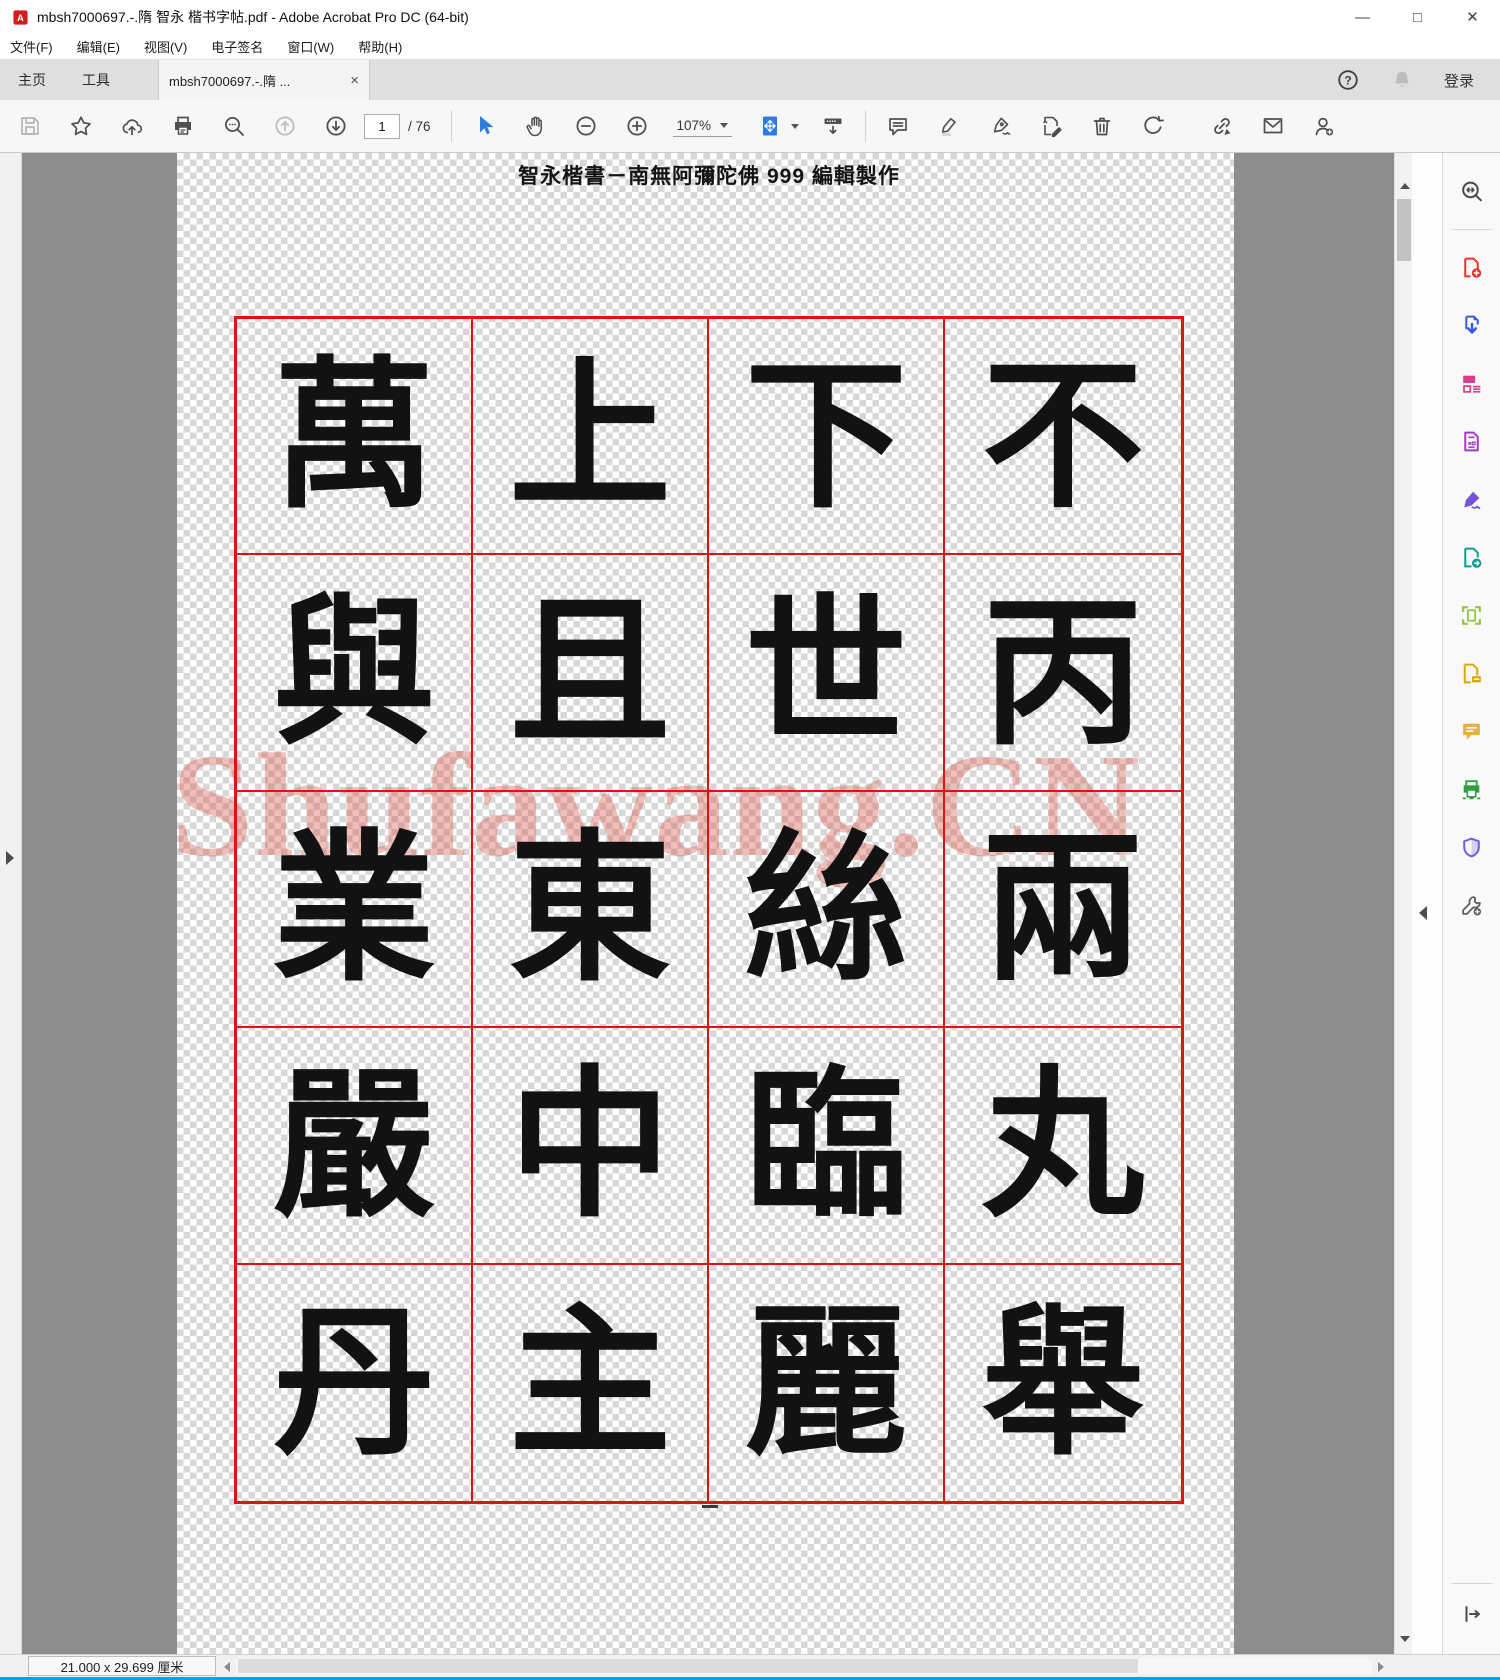  What do you see at coordinates (227, 1667) in the screenshot?
I see `scroll-left-icon` at bounding box center [227, 1667].